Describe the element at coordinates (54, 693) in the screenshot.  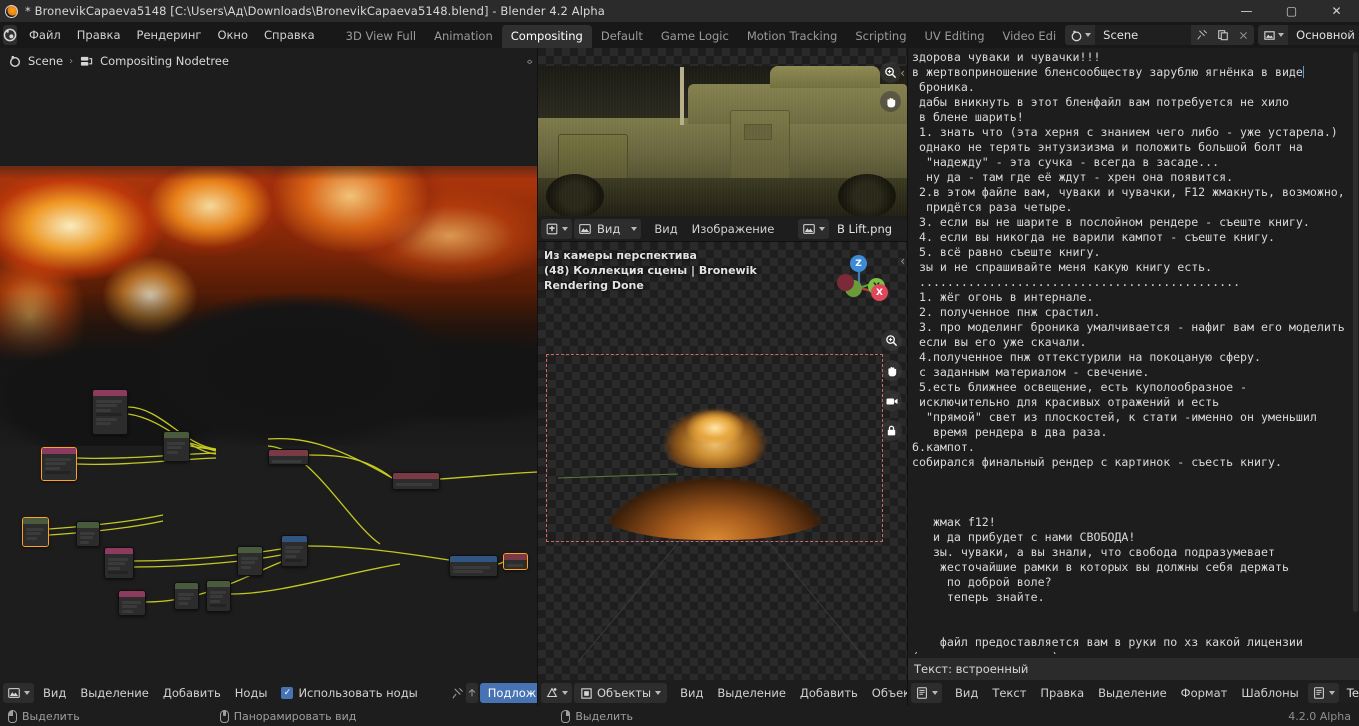
I see `node-menu-вид: Вид` at that location.